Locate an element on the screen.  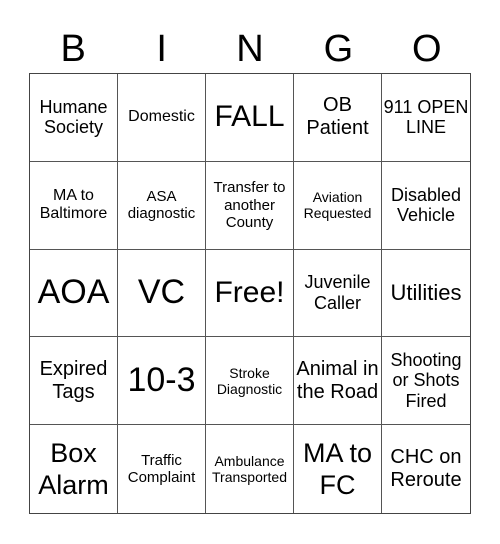
bingo-cell: MA to FC is located at coordinates (338, 469).